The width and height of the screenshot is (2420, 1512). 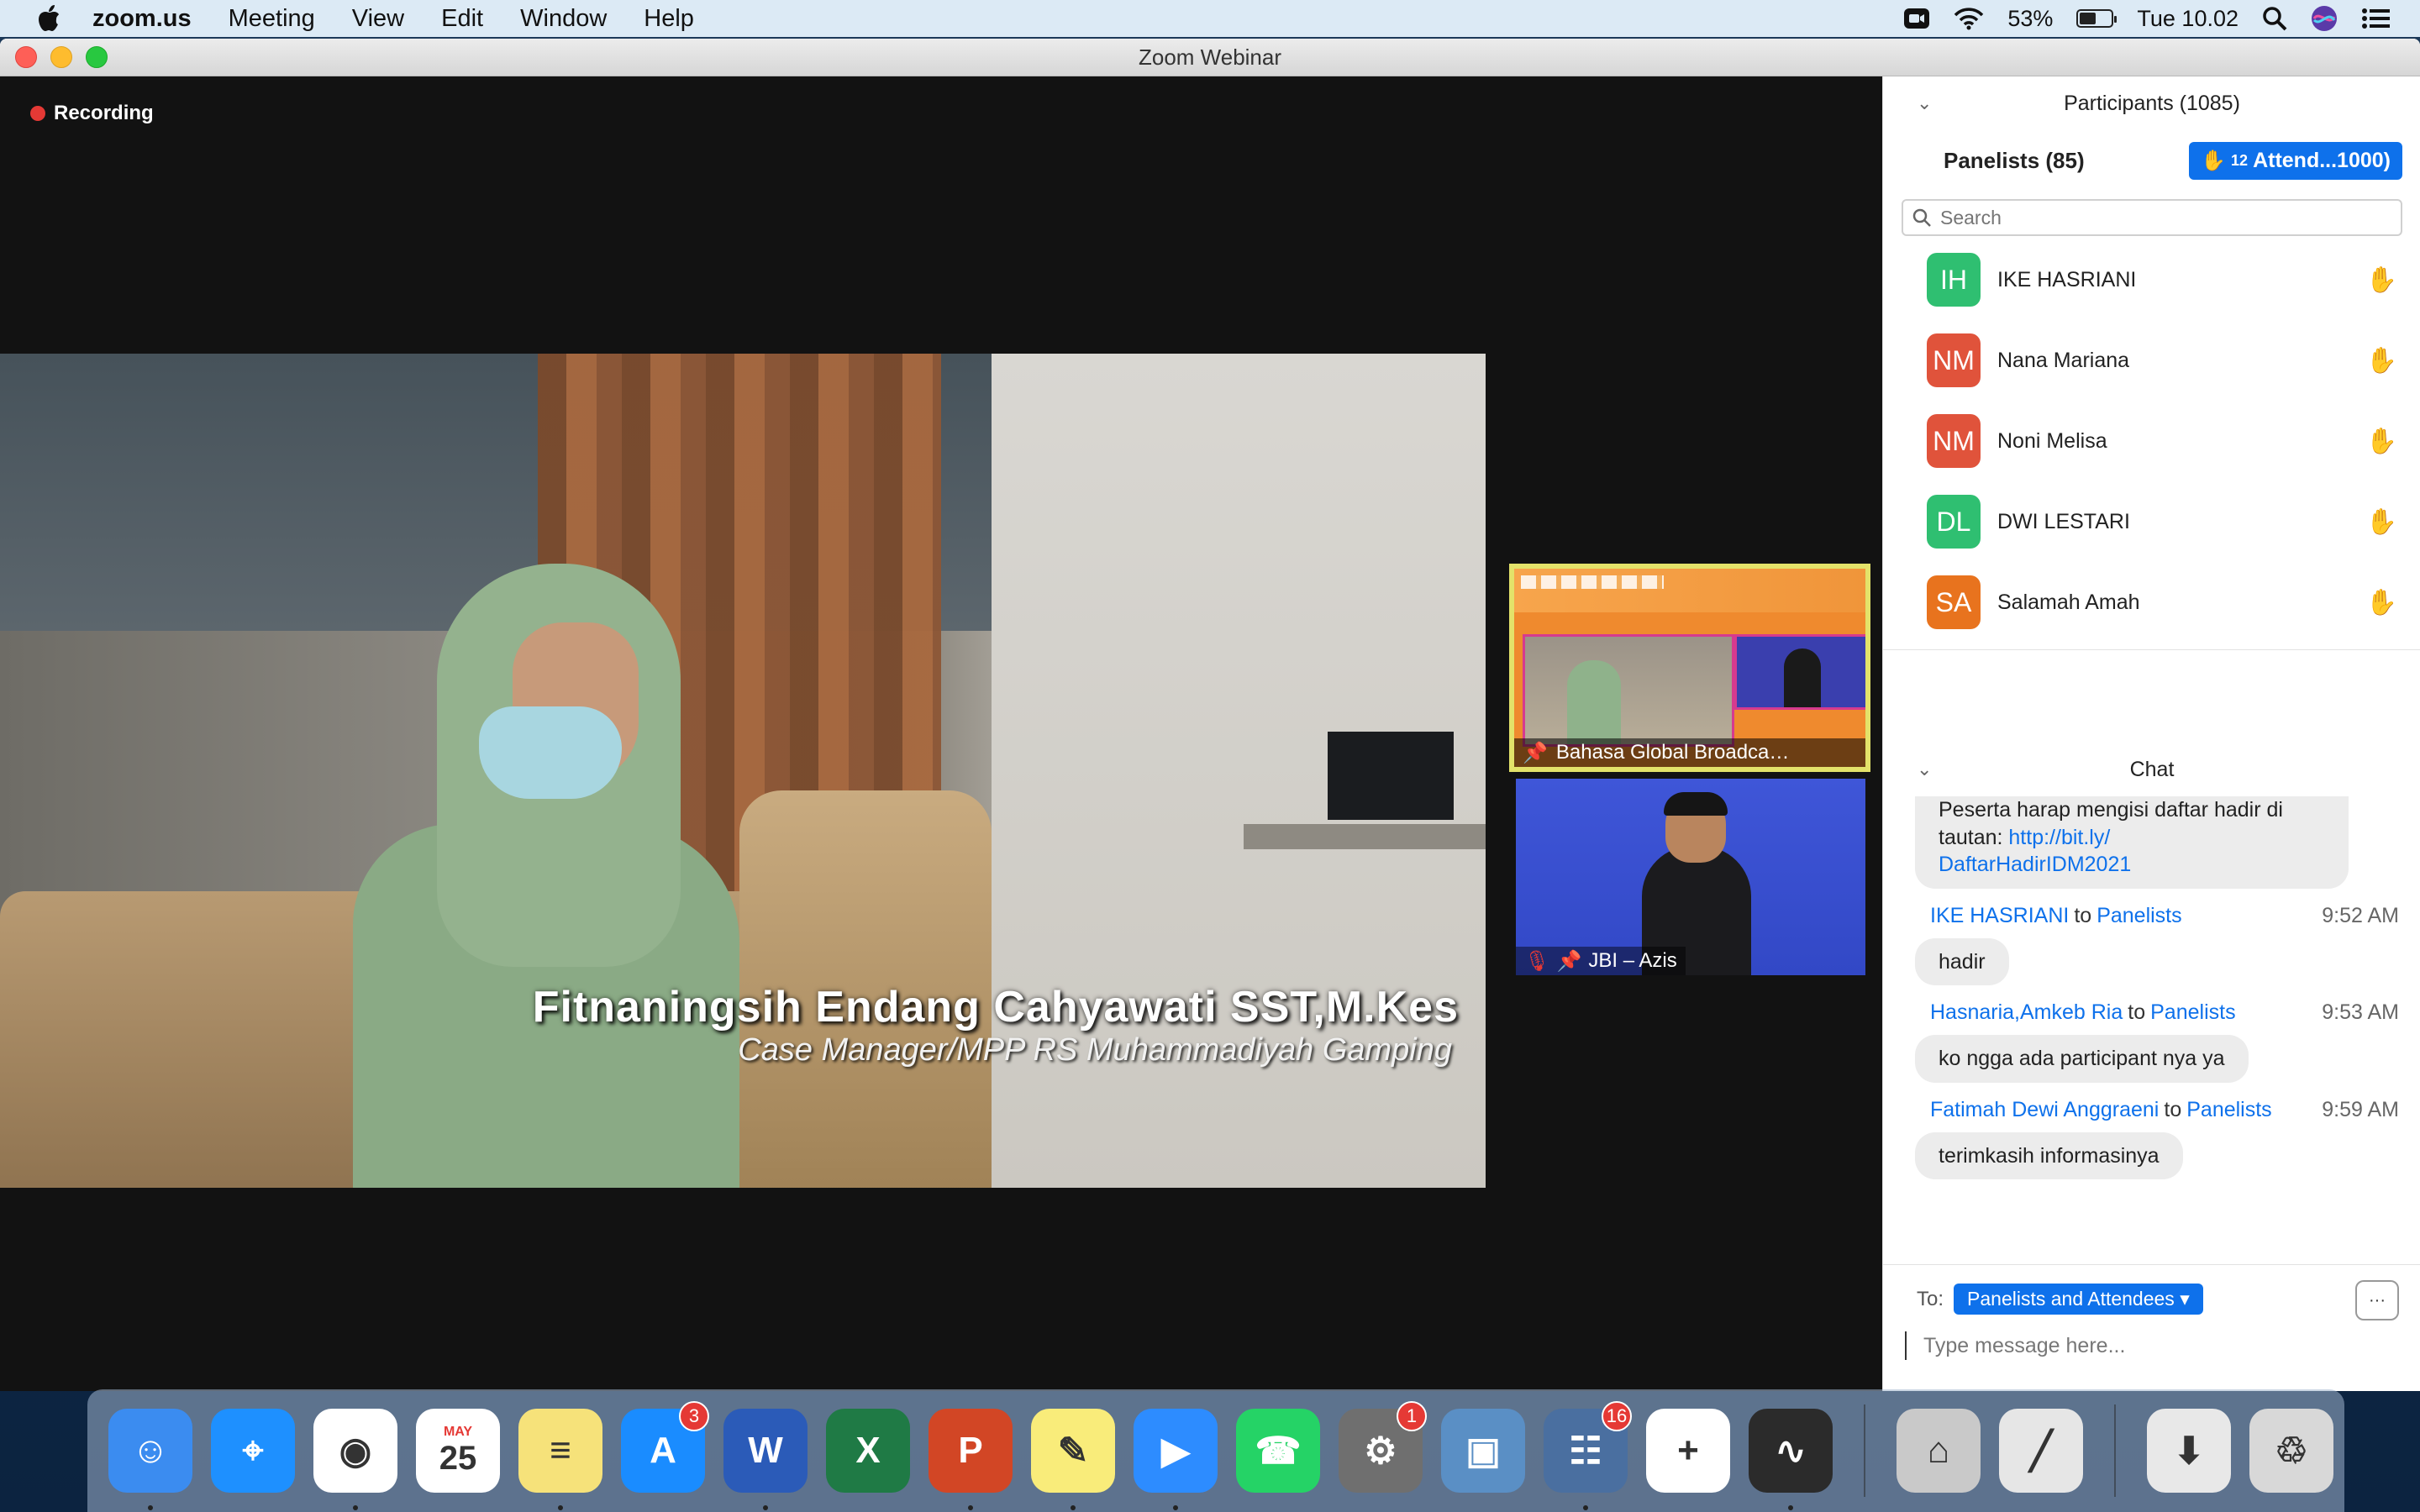 I want to click on dock-system-preferences: ⚙ 1, so click(x=1380, y=1450).